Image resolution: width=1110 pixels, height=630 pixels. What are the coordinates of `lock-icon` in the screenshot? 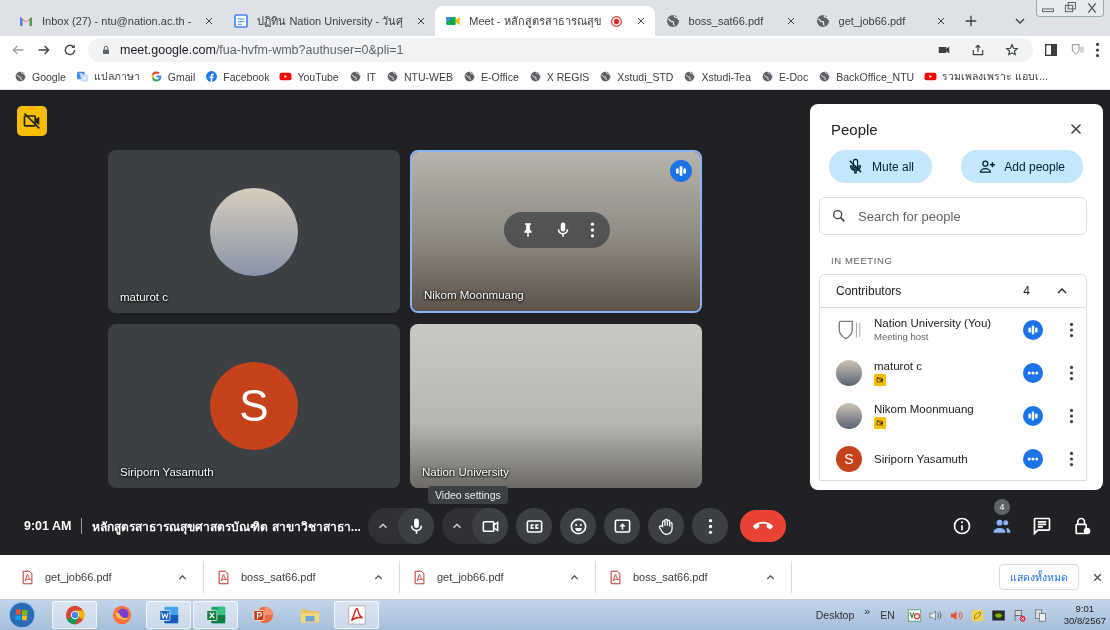 It's located at (106, 50).